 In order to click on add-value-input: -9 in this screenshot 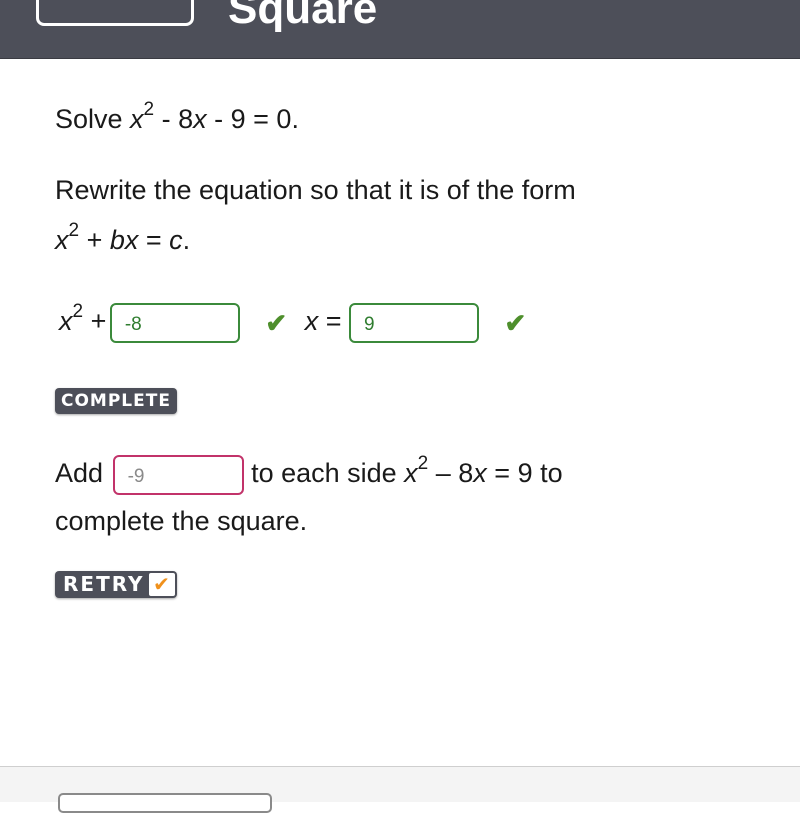, I will do `click(178, 475)`.